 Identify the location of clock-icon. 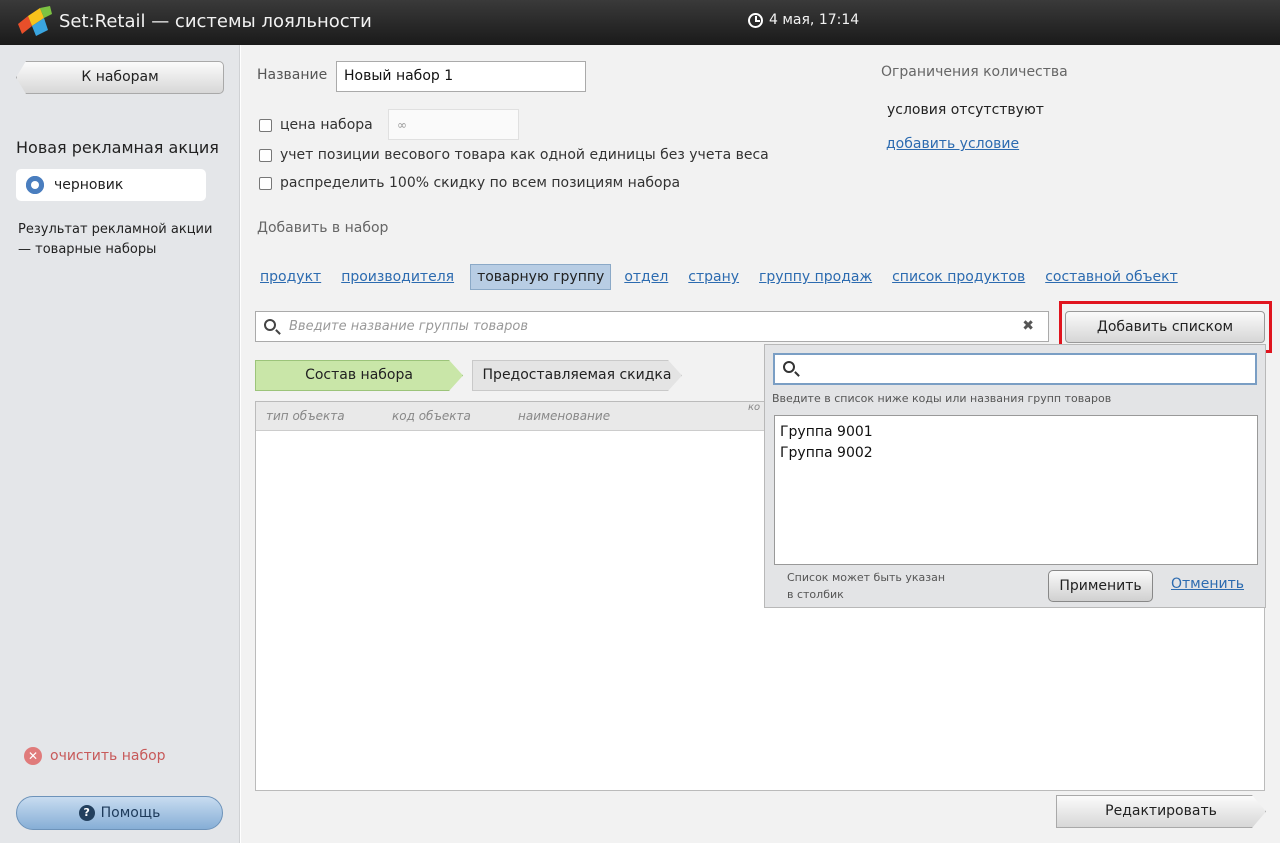
(755, 20).